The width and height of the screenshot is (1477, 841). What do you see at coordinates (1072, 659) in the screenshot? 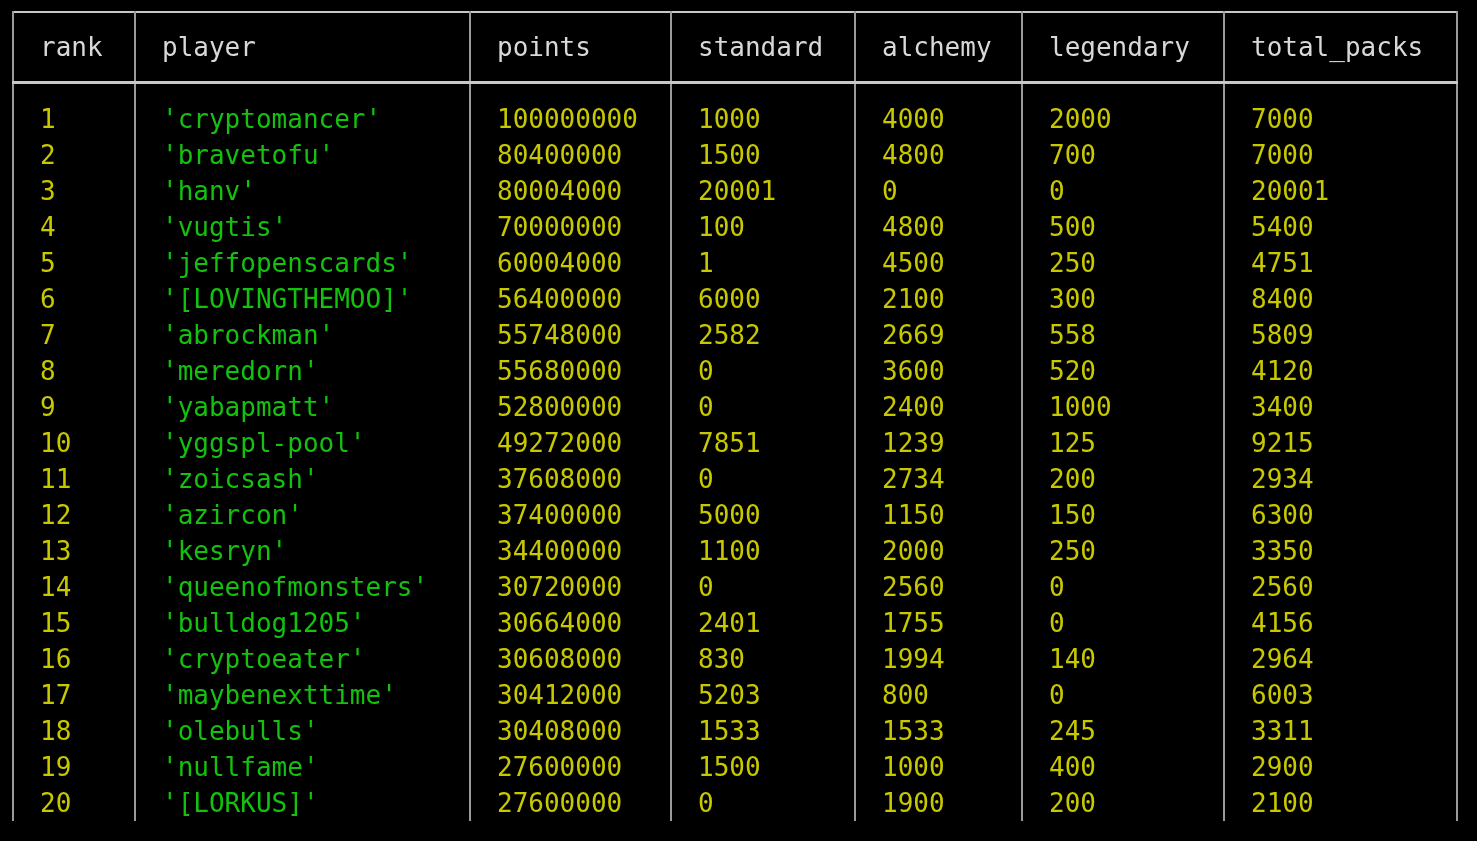
I see `table-cell: 140` at bounding box center [1072, 659].